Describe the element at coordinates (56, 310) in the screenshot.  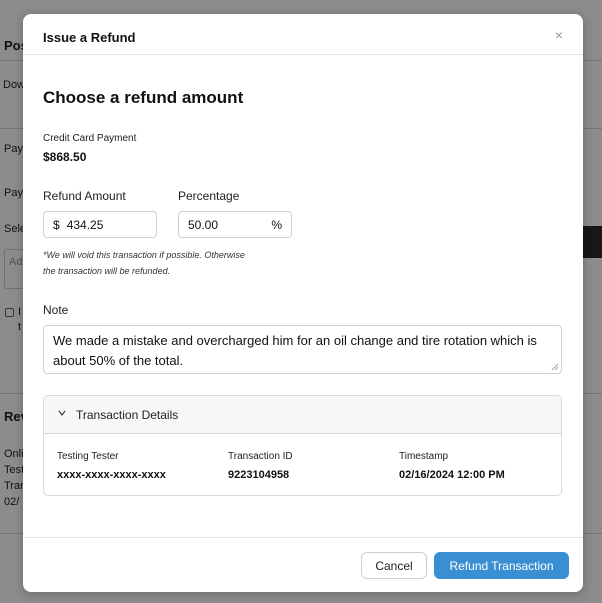
I see `note-label: Note` at that location.